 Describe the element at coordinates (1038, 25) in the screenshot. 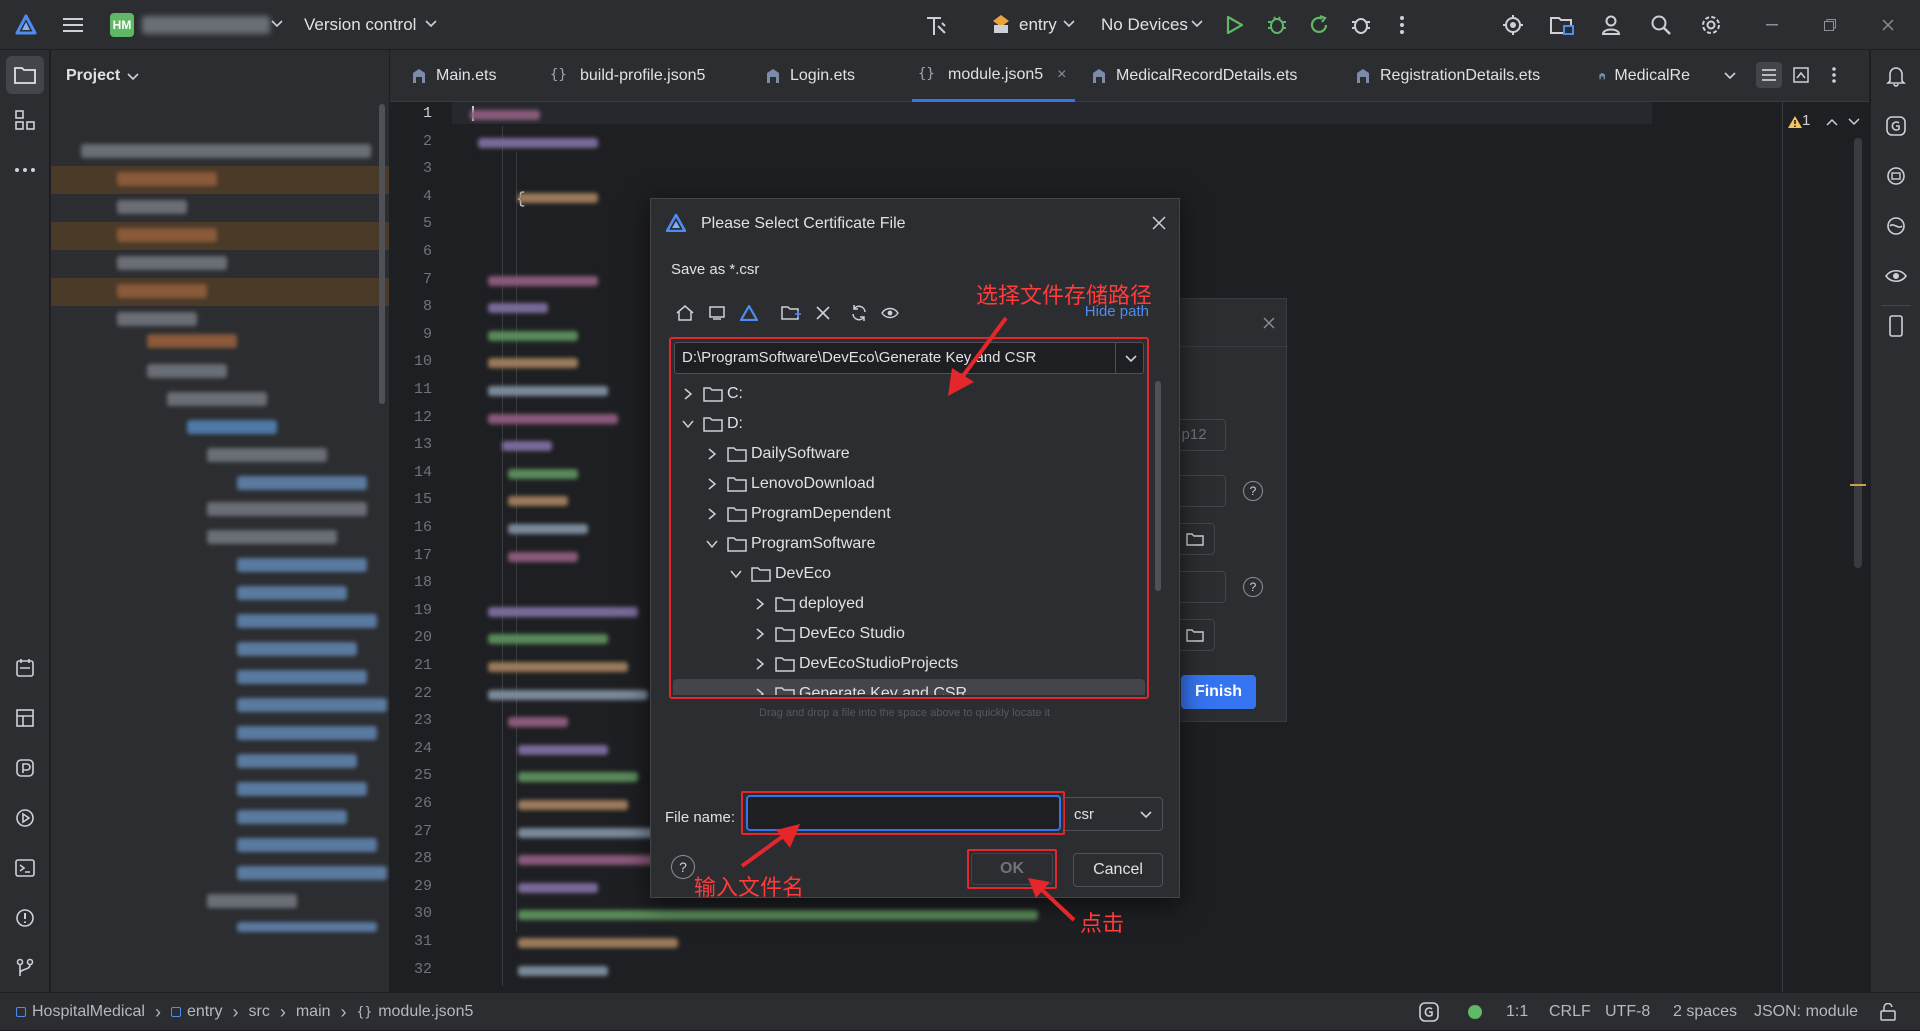

I see `run-config-selector: entry` at that location.